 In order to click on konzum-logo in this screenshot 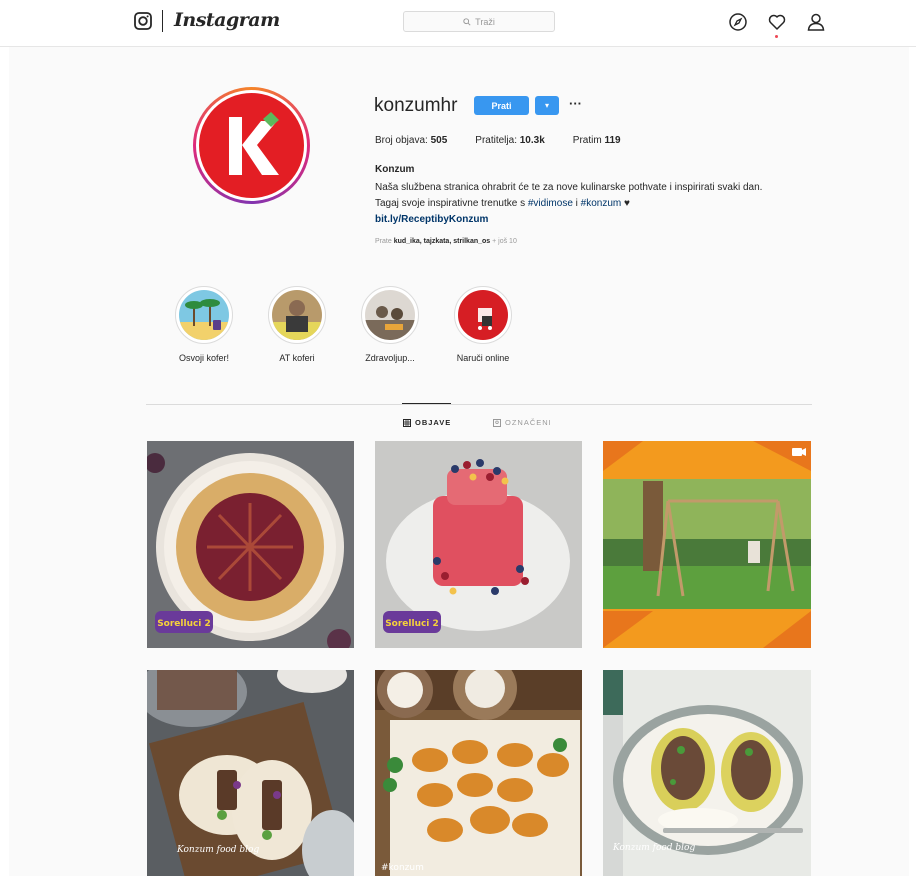, I will do `click(251, 145)`.